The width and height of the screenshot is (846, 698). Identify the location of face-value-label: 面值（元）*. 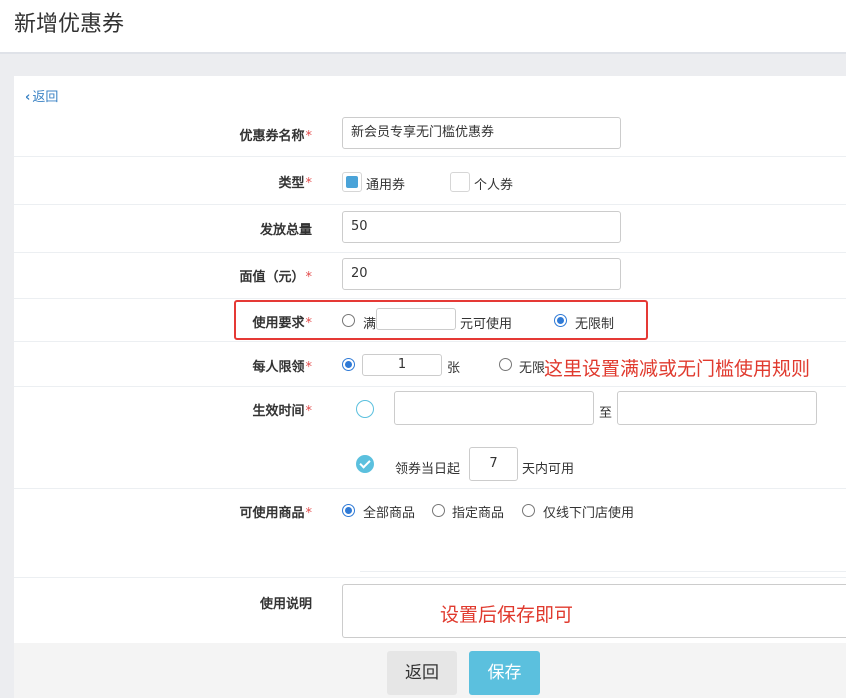
(275, 277).